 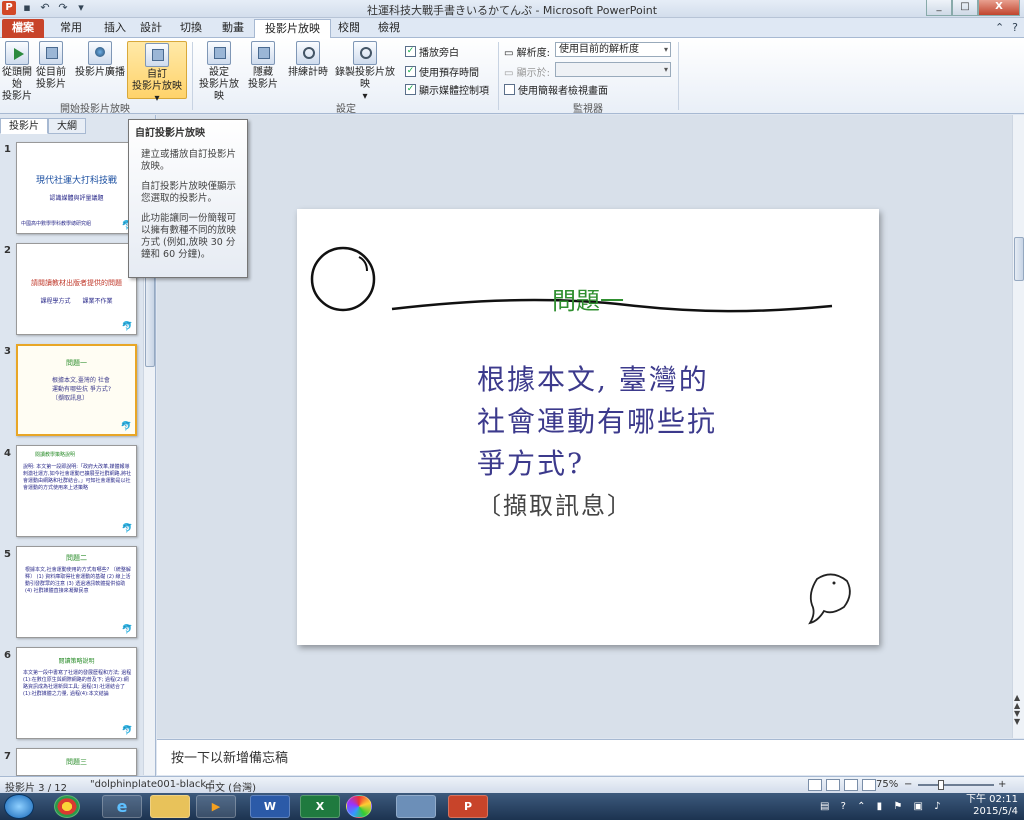 I want to click on tab-design: 設計, so click(x=151, y=28).